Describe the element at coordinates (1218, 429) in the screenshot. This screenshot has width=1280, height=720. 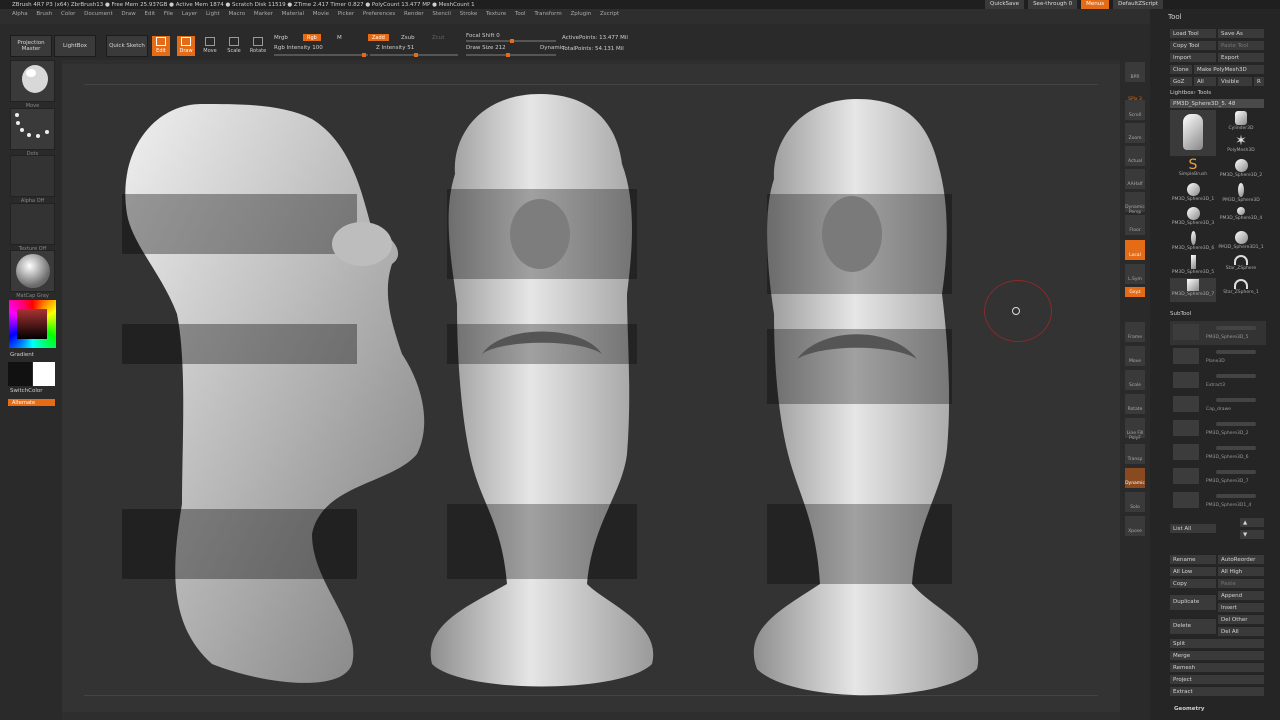
I see `subtool-row: PM3D_Sphere3D_2` at that location.